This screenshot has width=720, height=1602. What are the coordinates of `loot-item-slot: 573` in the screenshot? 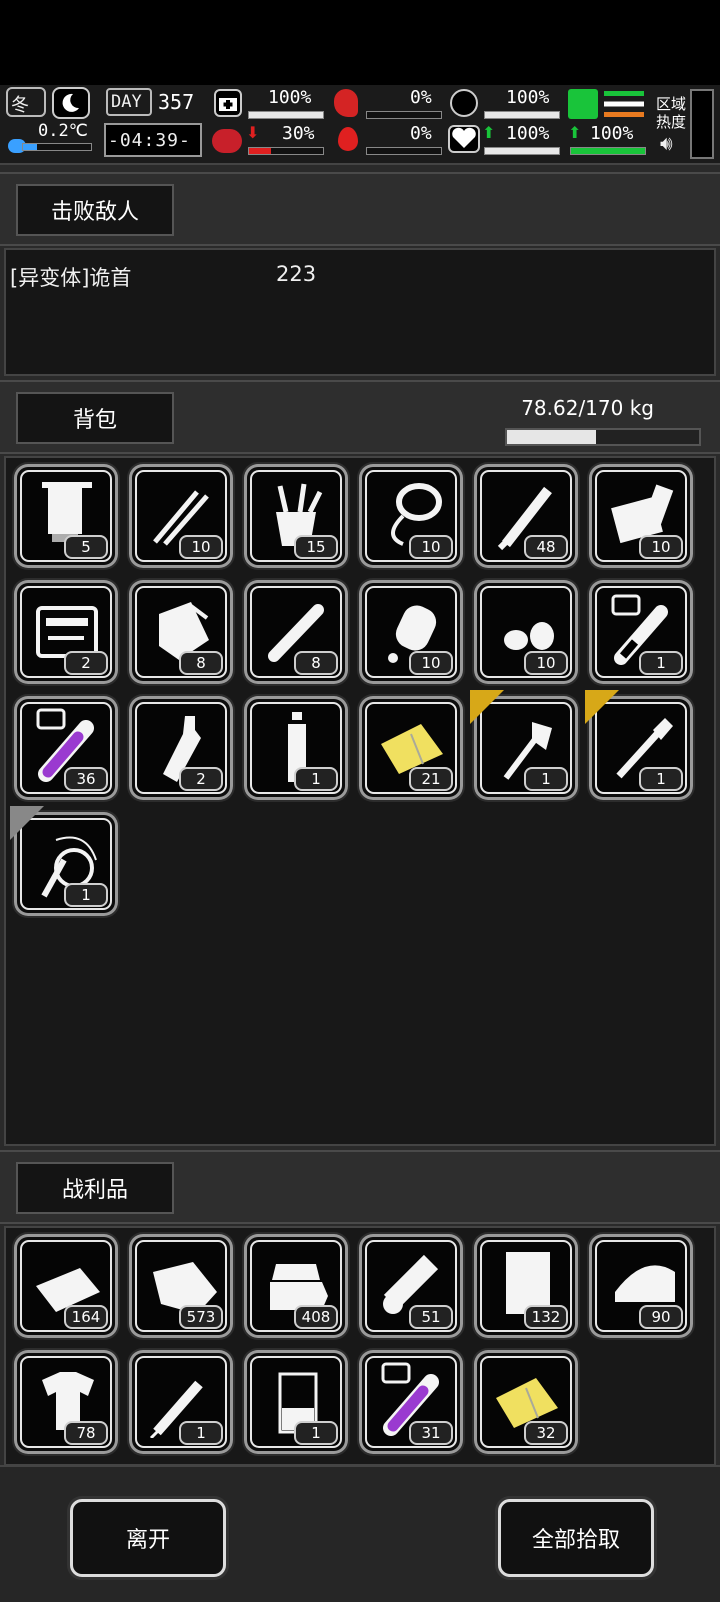 It's located at (181, 1286).